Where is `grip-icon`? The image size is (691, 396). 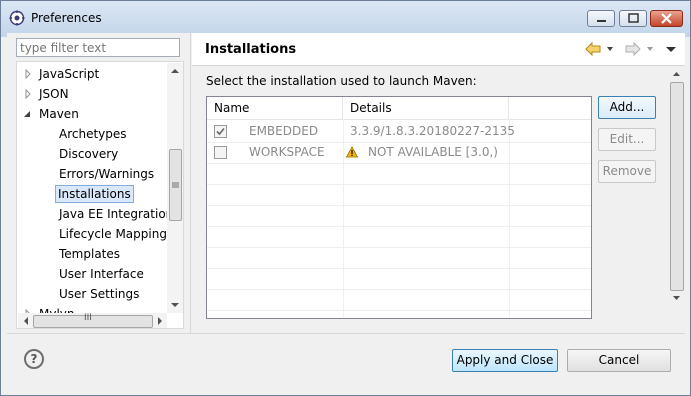 grip-icon is located at coordinates (175, 185).